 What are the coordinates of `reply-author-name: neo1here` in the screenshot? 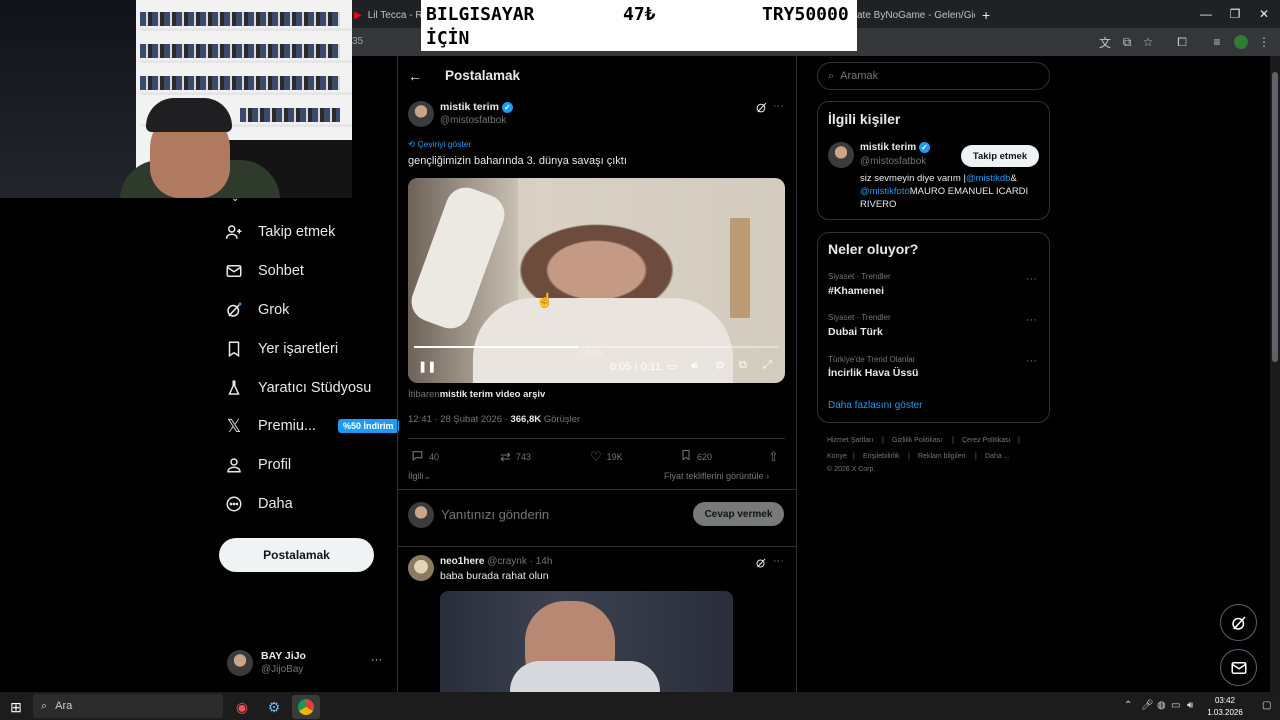 It's located at (462, 561).